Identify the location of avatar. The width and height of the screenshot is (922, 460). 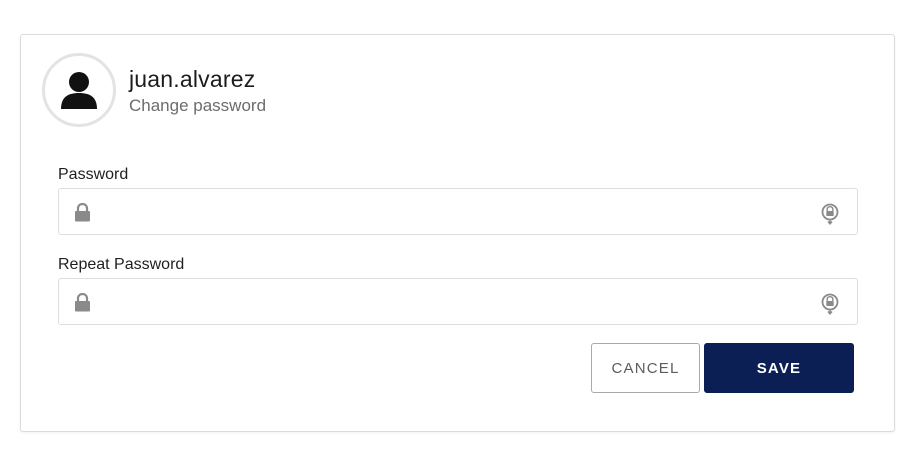
(79, 90).